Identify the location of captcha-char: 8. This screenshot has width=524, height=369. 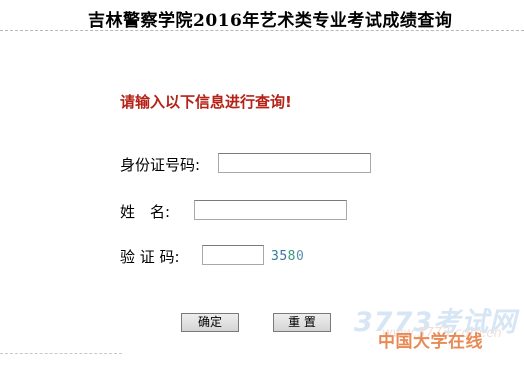
(291, 256).